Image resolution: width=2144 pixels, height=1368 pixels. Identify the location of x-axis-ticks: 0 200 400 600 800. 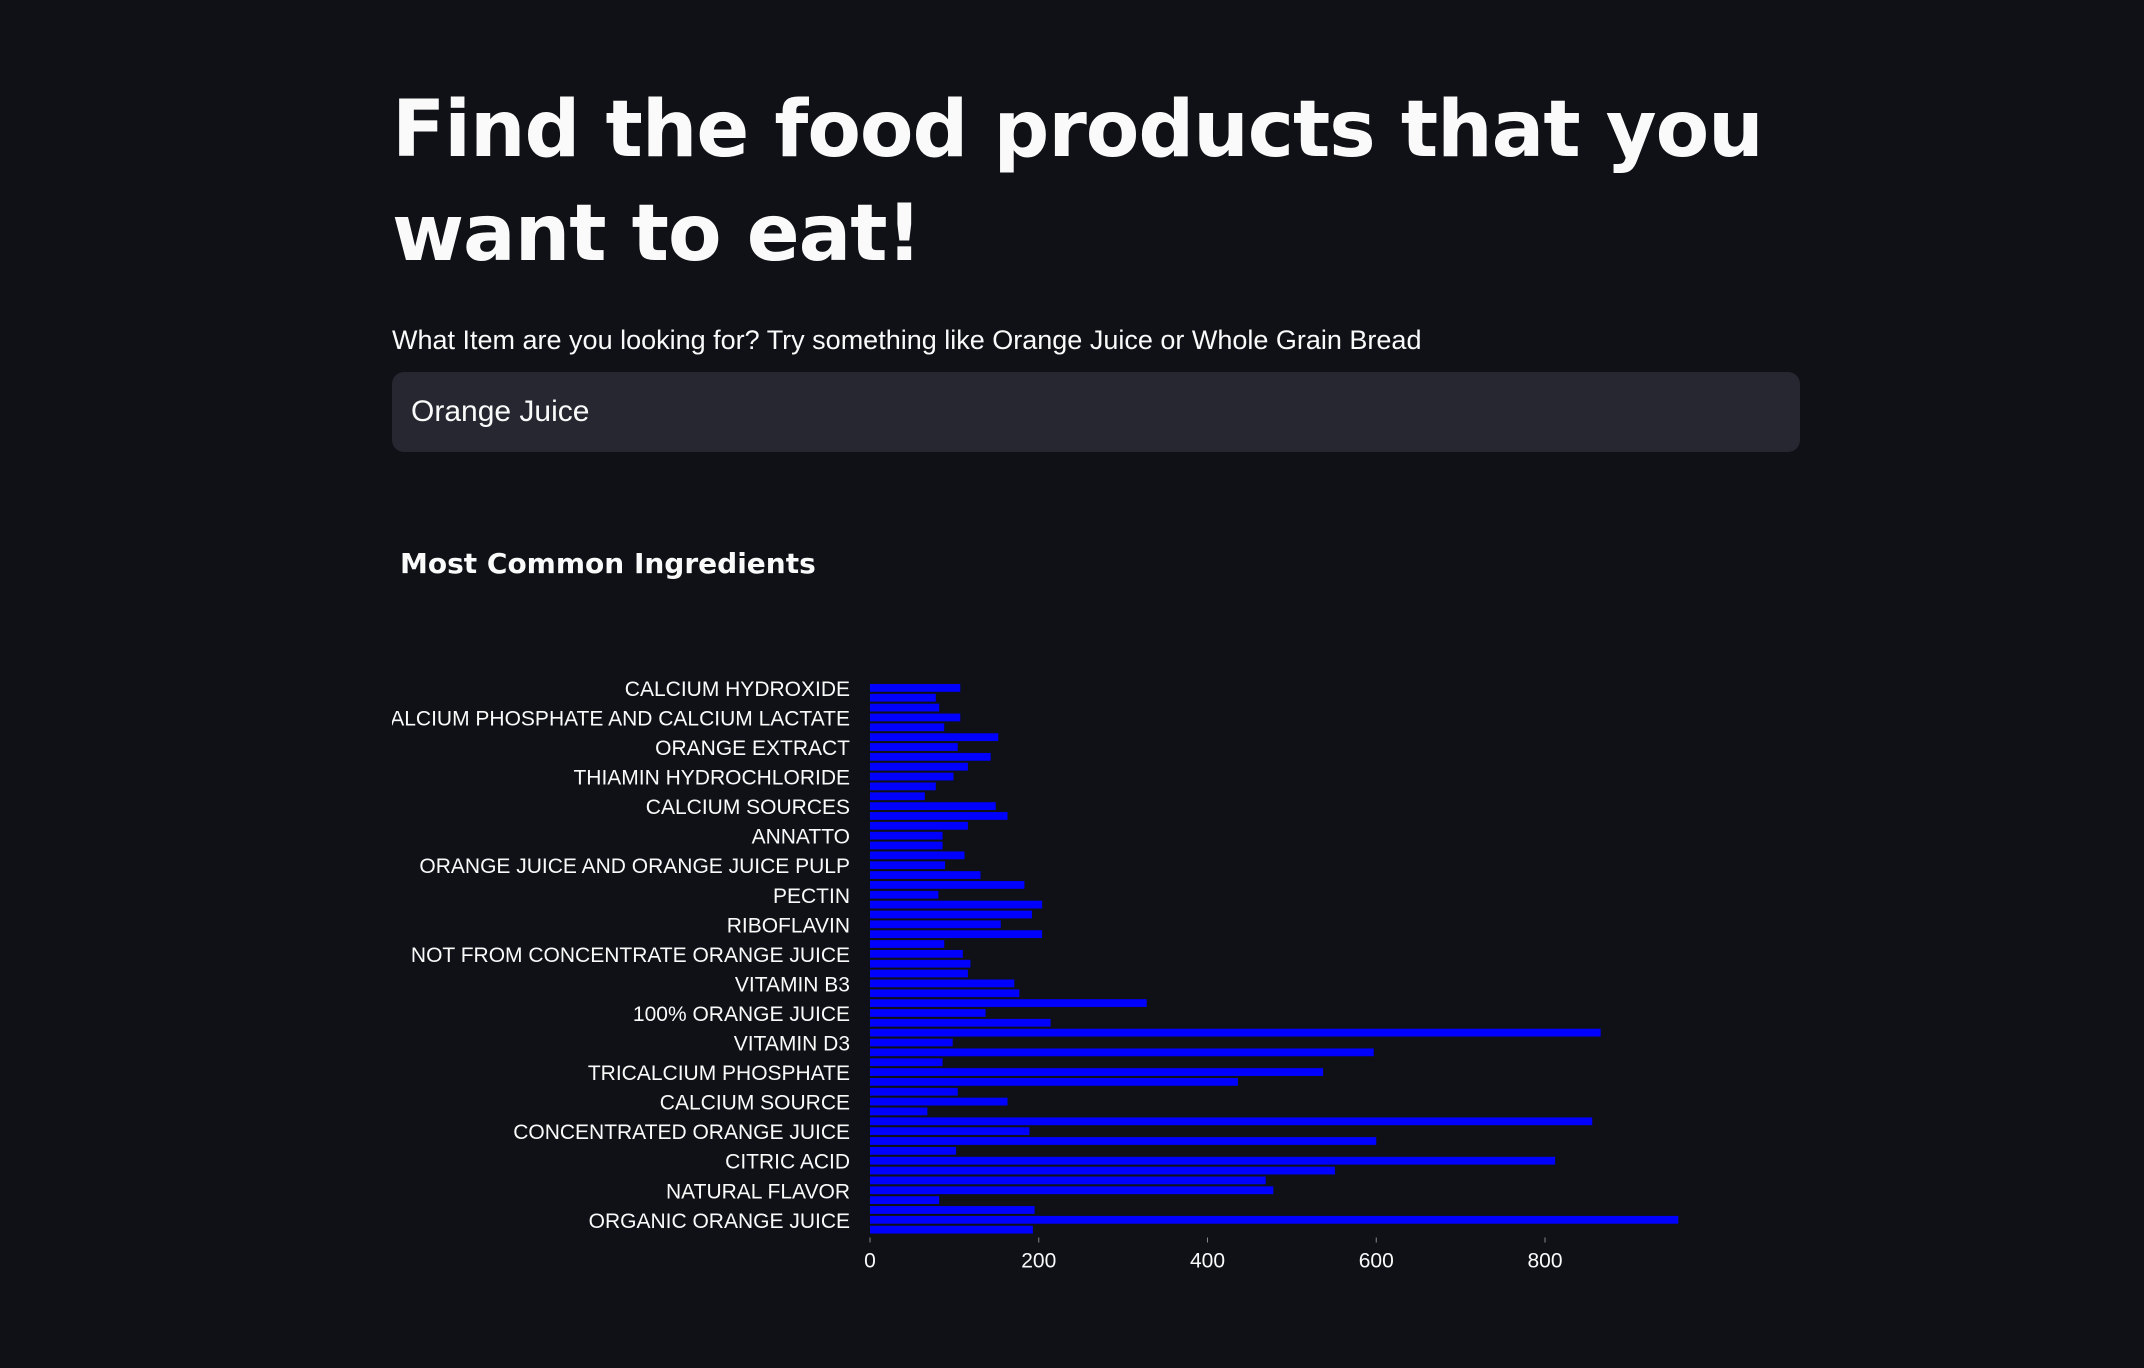
(1213, 1255).